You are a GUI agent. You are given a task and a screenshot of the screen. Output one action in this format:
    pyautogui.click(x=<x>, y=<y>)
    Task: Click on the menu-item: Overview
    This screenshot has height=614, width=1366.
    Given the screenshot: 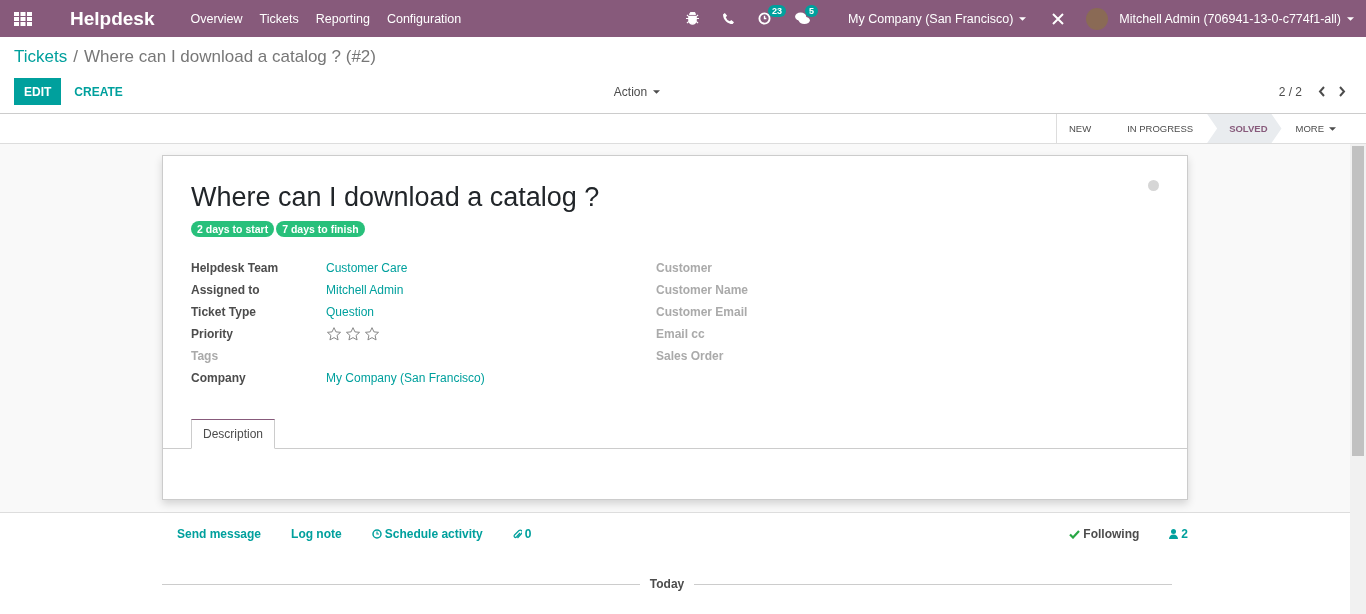 What is the action you would take?
    pyautogui.click(x=216, y=18)
    